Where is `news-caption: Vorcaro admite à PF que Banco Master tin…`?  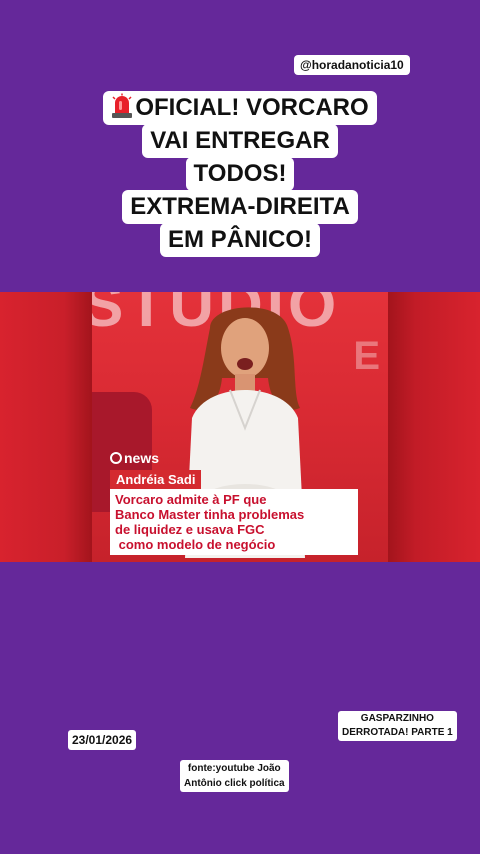 news-caption: Vorcaro admite à PF que Banco Master tin… is located at coordinates (234, 522).